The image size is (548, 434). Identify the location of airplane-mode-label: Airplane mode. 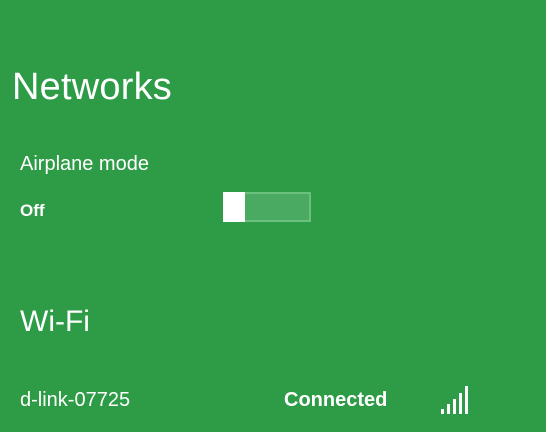
(84, 164).